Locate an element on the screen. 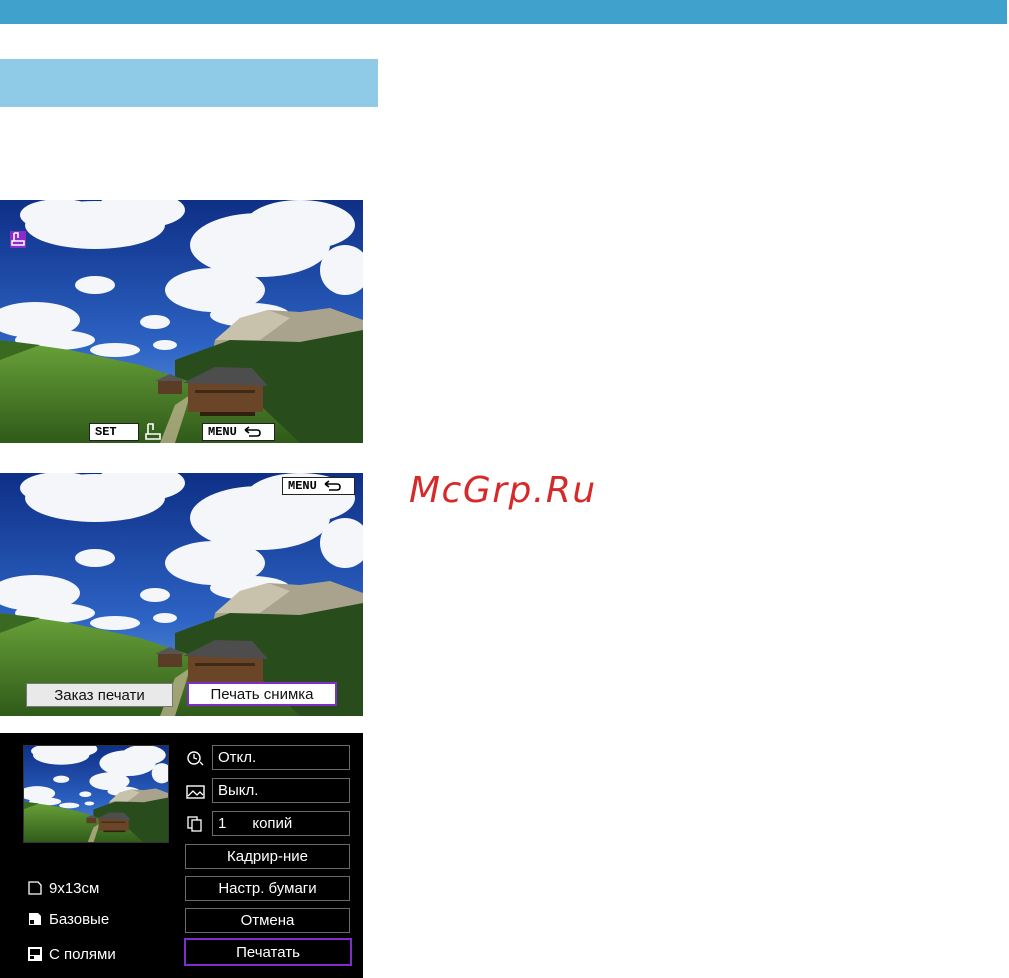  date-print-field: Откл. is located at coordinates (281, 757).